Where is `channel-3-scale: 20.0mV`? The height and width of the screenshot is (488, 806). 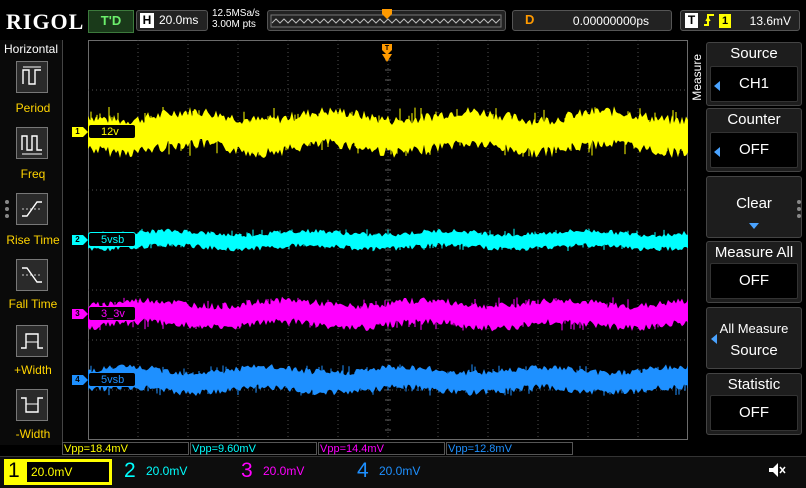 channel-3-scale: 20.0mV is located at coordinates (284, 471).